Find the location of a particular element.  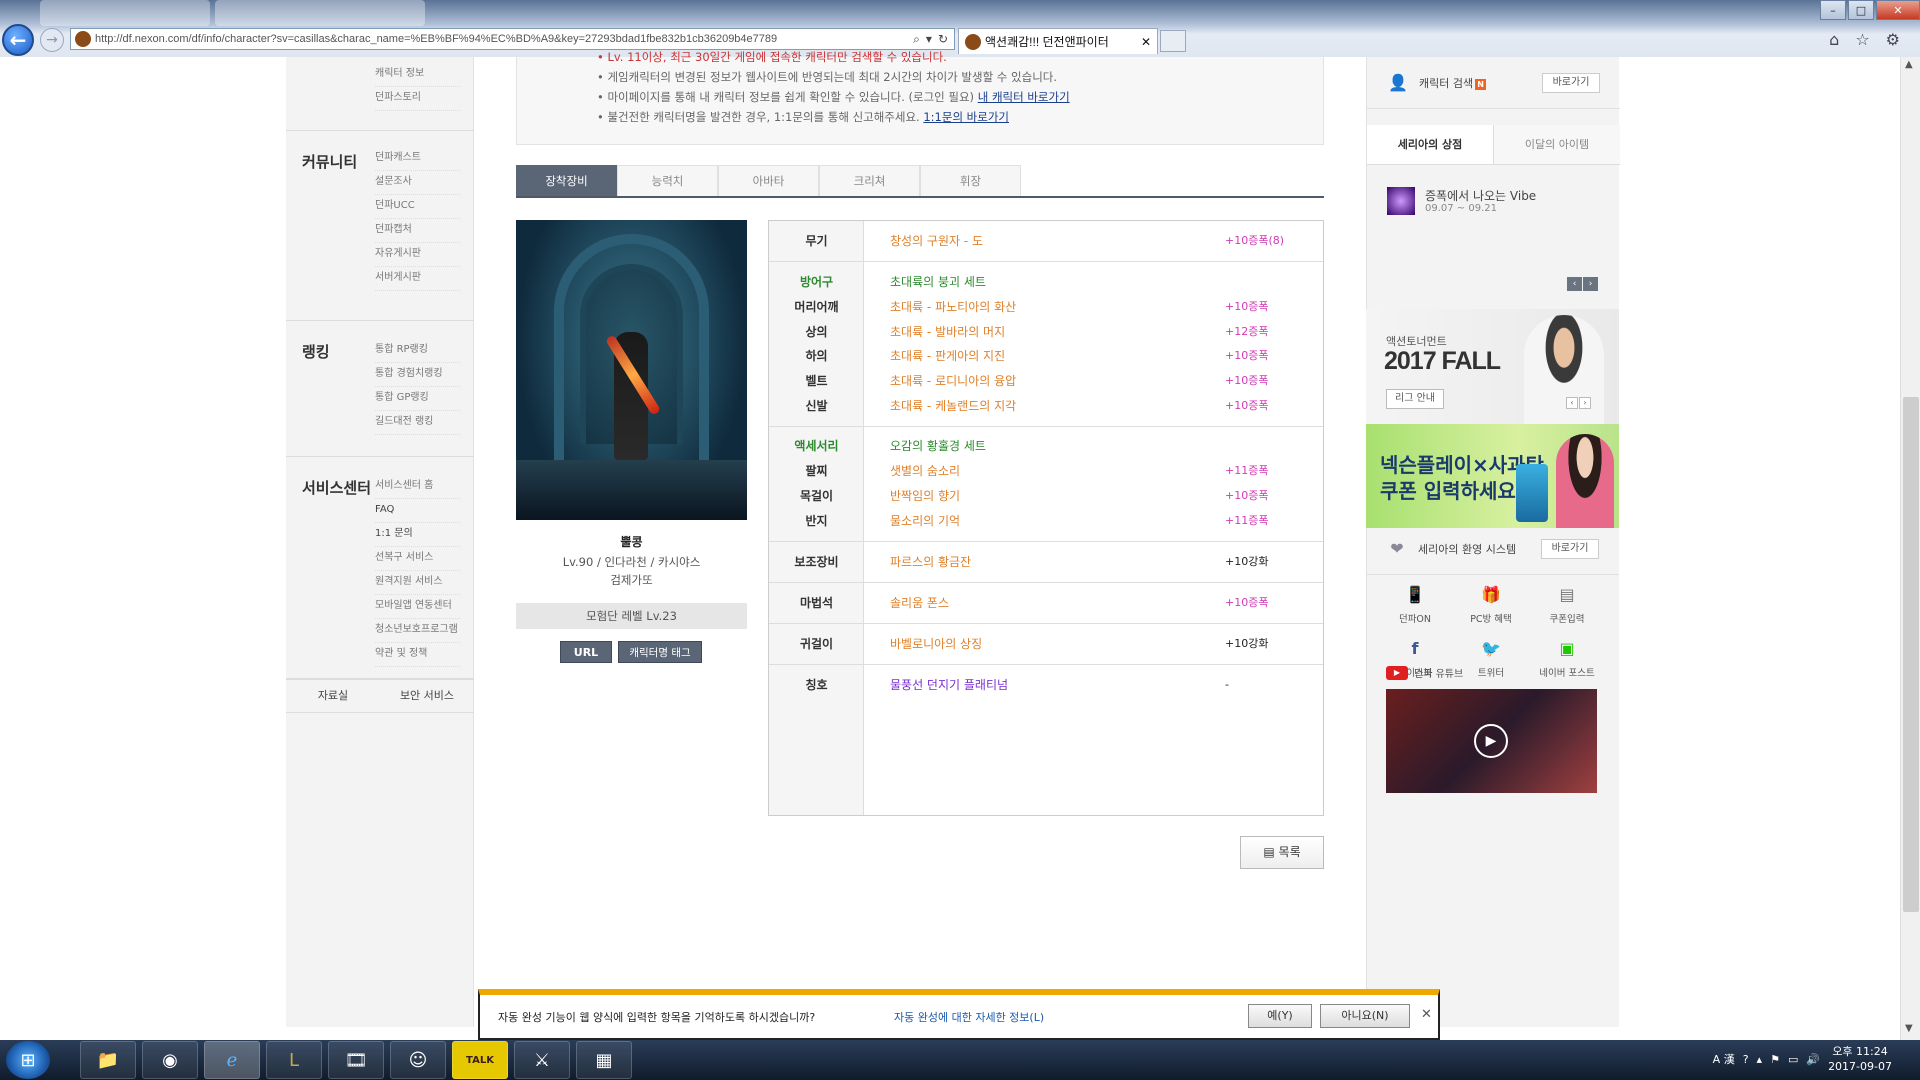

search-icon: ⌕ is located at coordinates (916, 39).